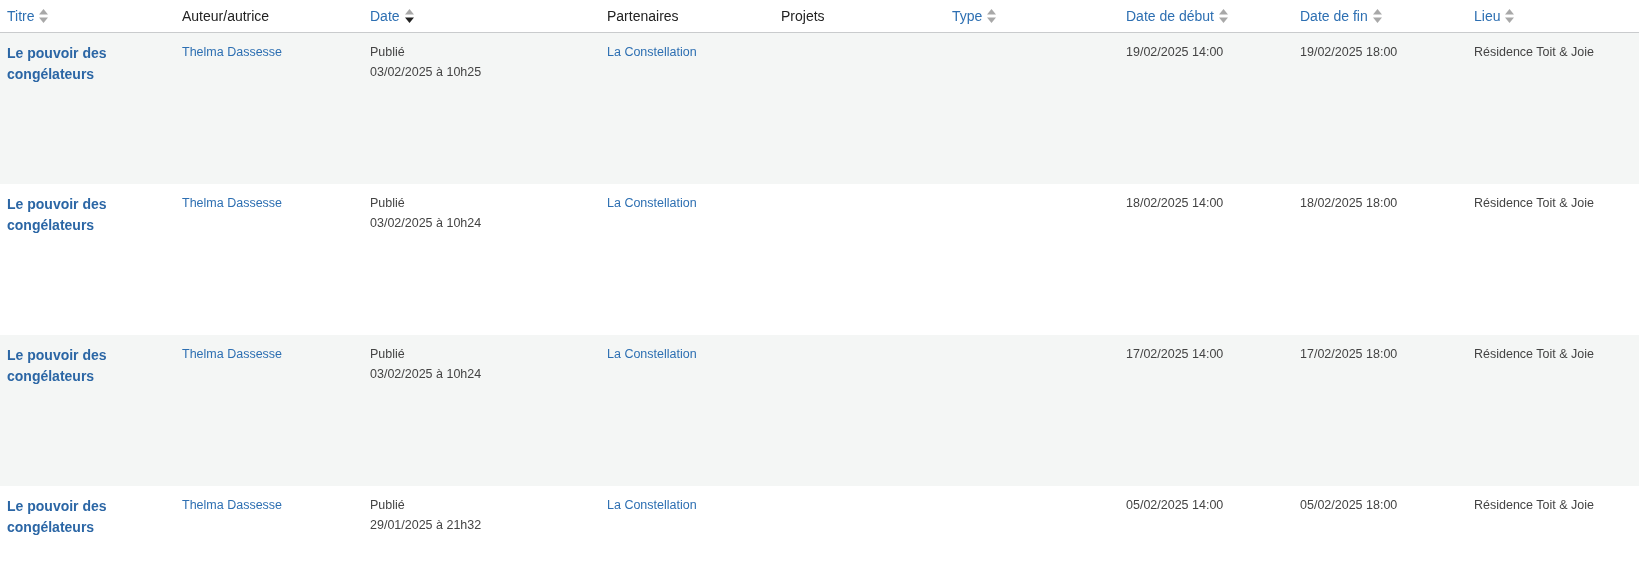 The width and height of the screenshot is (1639, 574). Describe the element at coordinates (1349, 354) in the screenshot. I see `end-date: 17/02/2025 18:00` at that location.